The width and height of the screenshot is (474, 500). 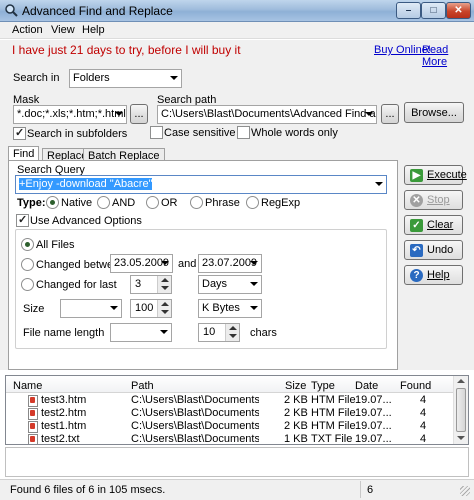 I want to click on status-count: 6, so click(x=370, y=490).